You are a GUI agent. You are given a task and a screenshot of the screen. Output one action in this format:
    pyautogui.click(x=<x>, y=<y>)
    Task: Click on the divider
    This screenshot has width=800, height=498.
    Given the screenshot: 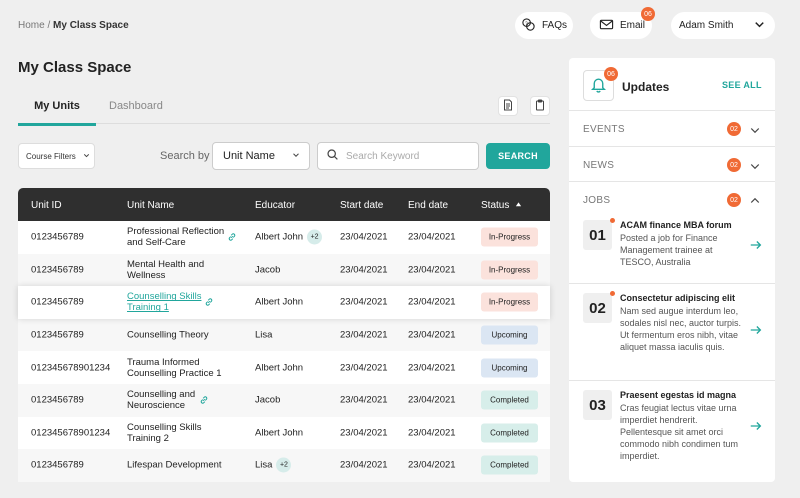 What is the action you would take?
    pyautogui.click(x=672, y=283)
    